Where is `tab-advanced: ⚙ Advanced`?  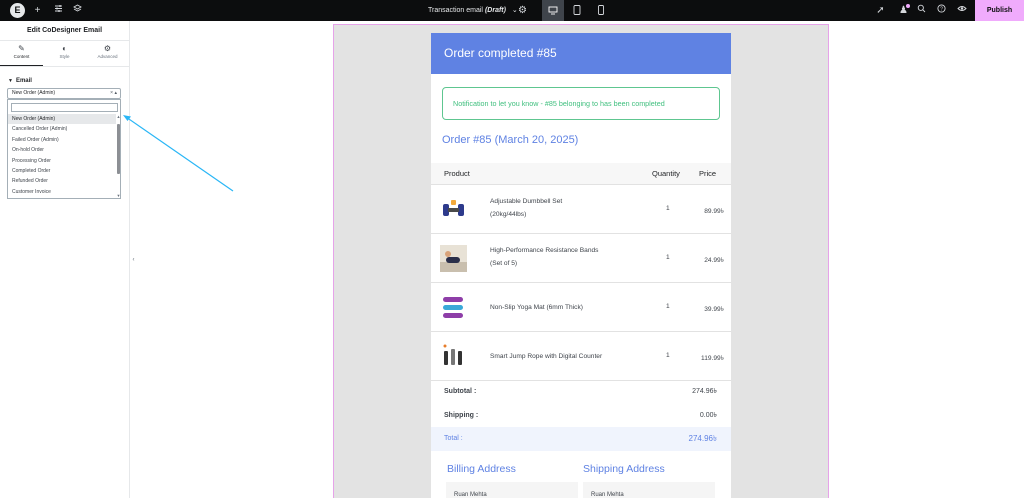 tab-advanced: ⚙ Advanced is located at coordinates (107, 53).